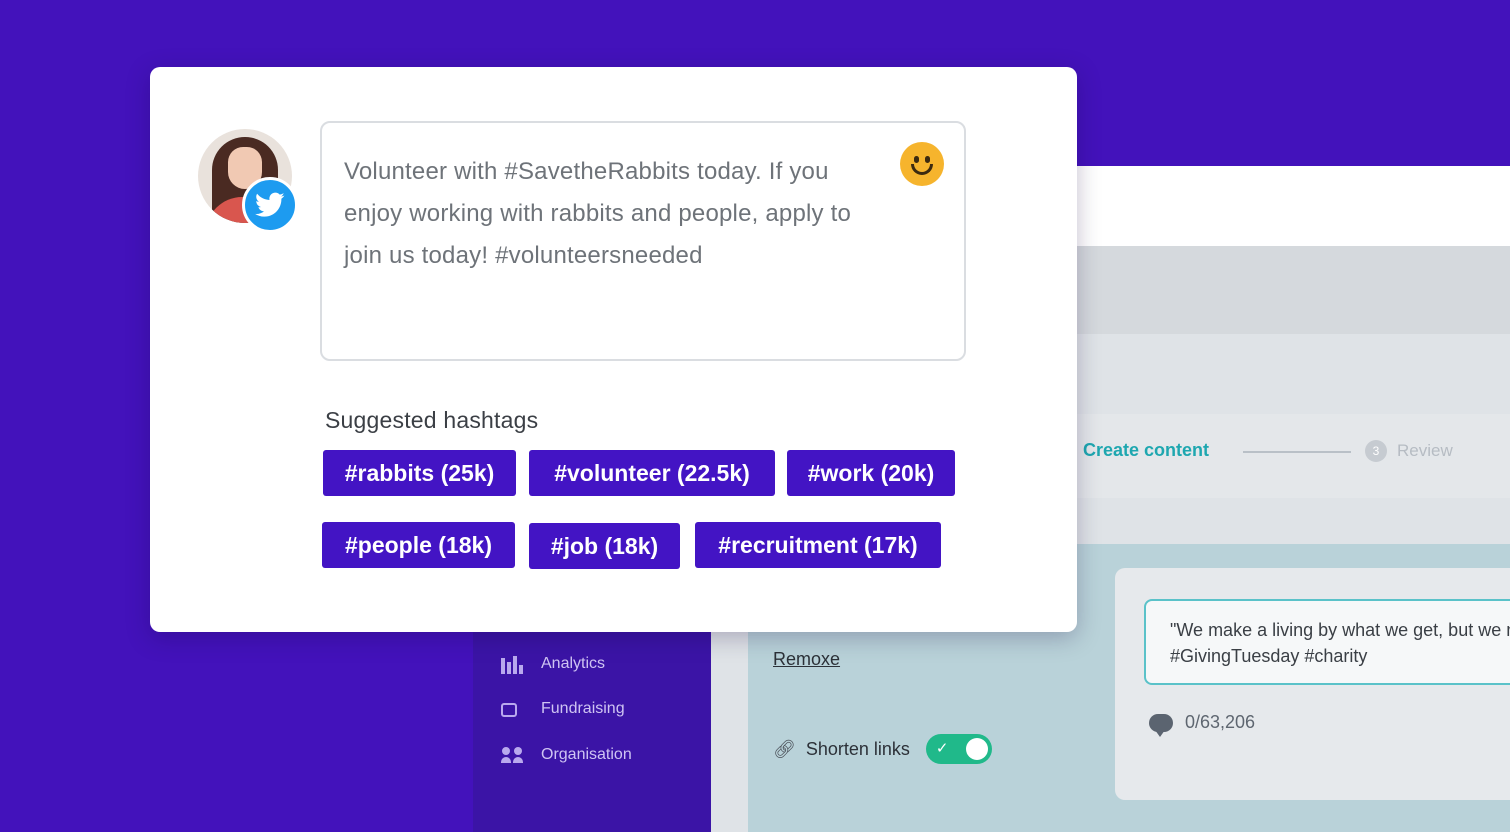 The width and height of the screenshot is (1510, 832). I want to click on toggle-knob, so click(976, 749).